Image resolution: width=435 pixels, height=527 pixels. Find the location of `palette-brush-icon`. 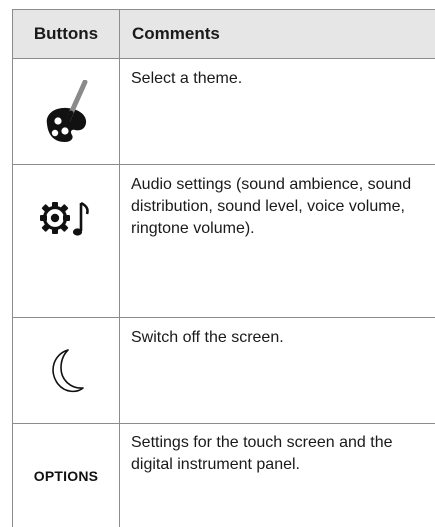

palette-brush-icon is located at coordinates (66, 111).